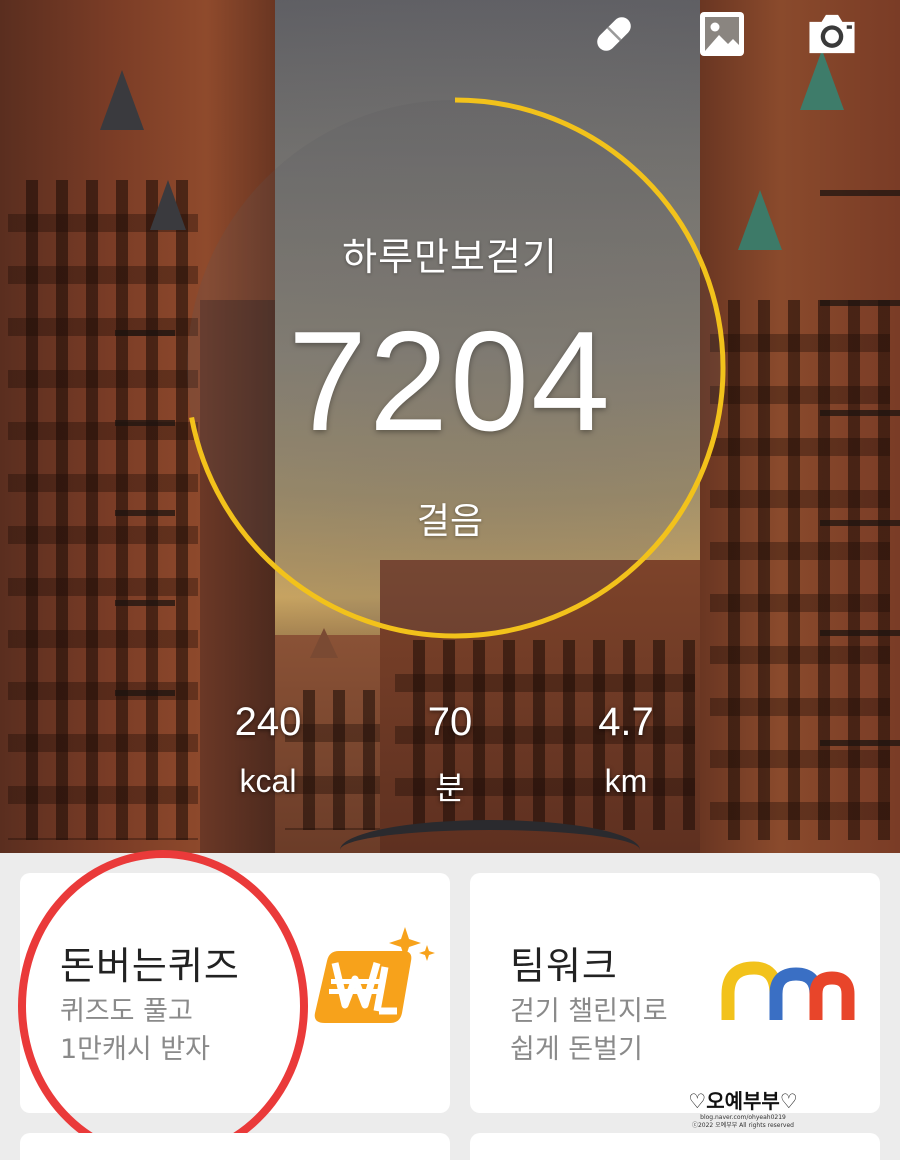 The width and height of the screenshot is (900, 1160). Describe the element at coordinates (450, 722) in the screenshot. I see `stat-value: 70` at that location.